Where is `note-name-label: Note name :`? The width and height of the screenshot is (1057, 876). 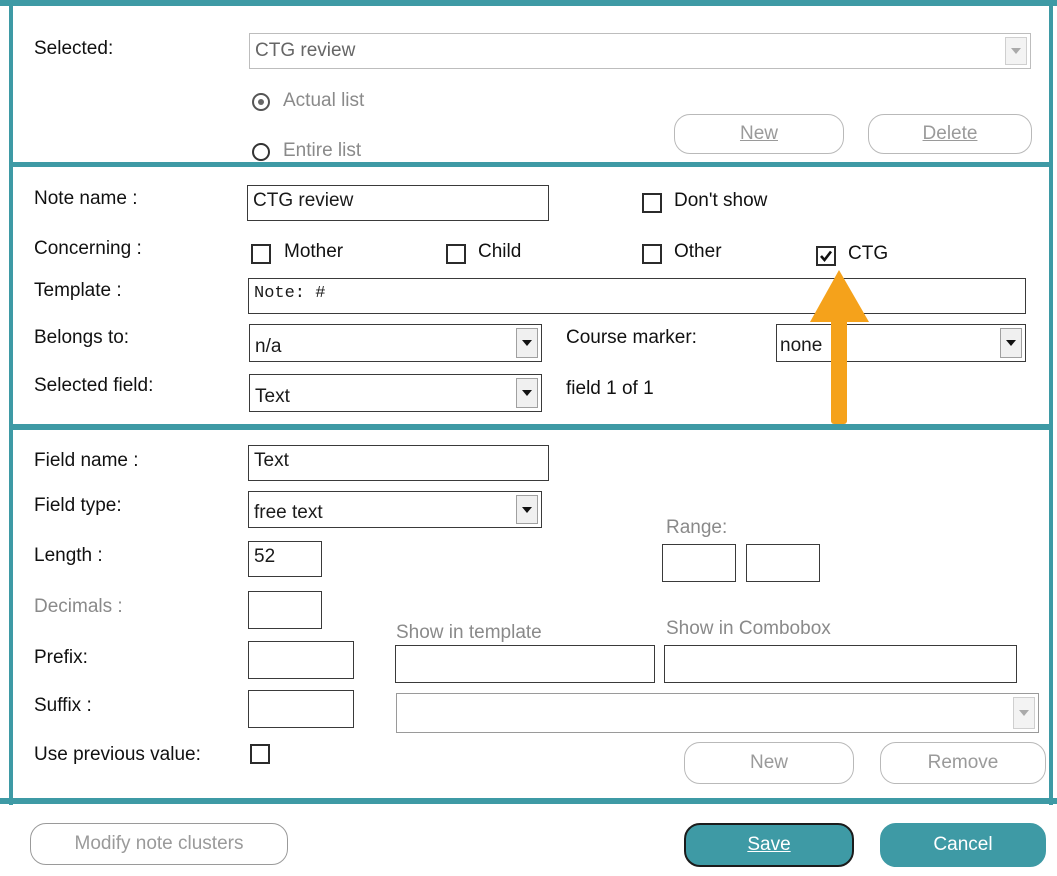 note-name-label: Note name : is located at coordinates (86, 198).